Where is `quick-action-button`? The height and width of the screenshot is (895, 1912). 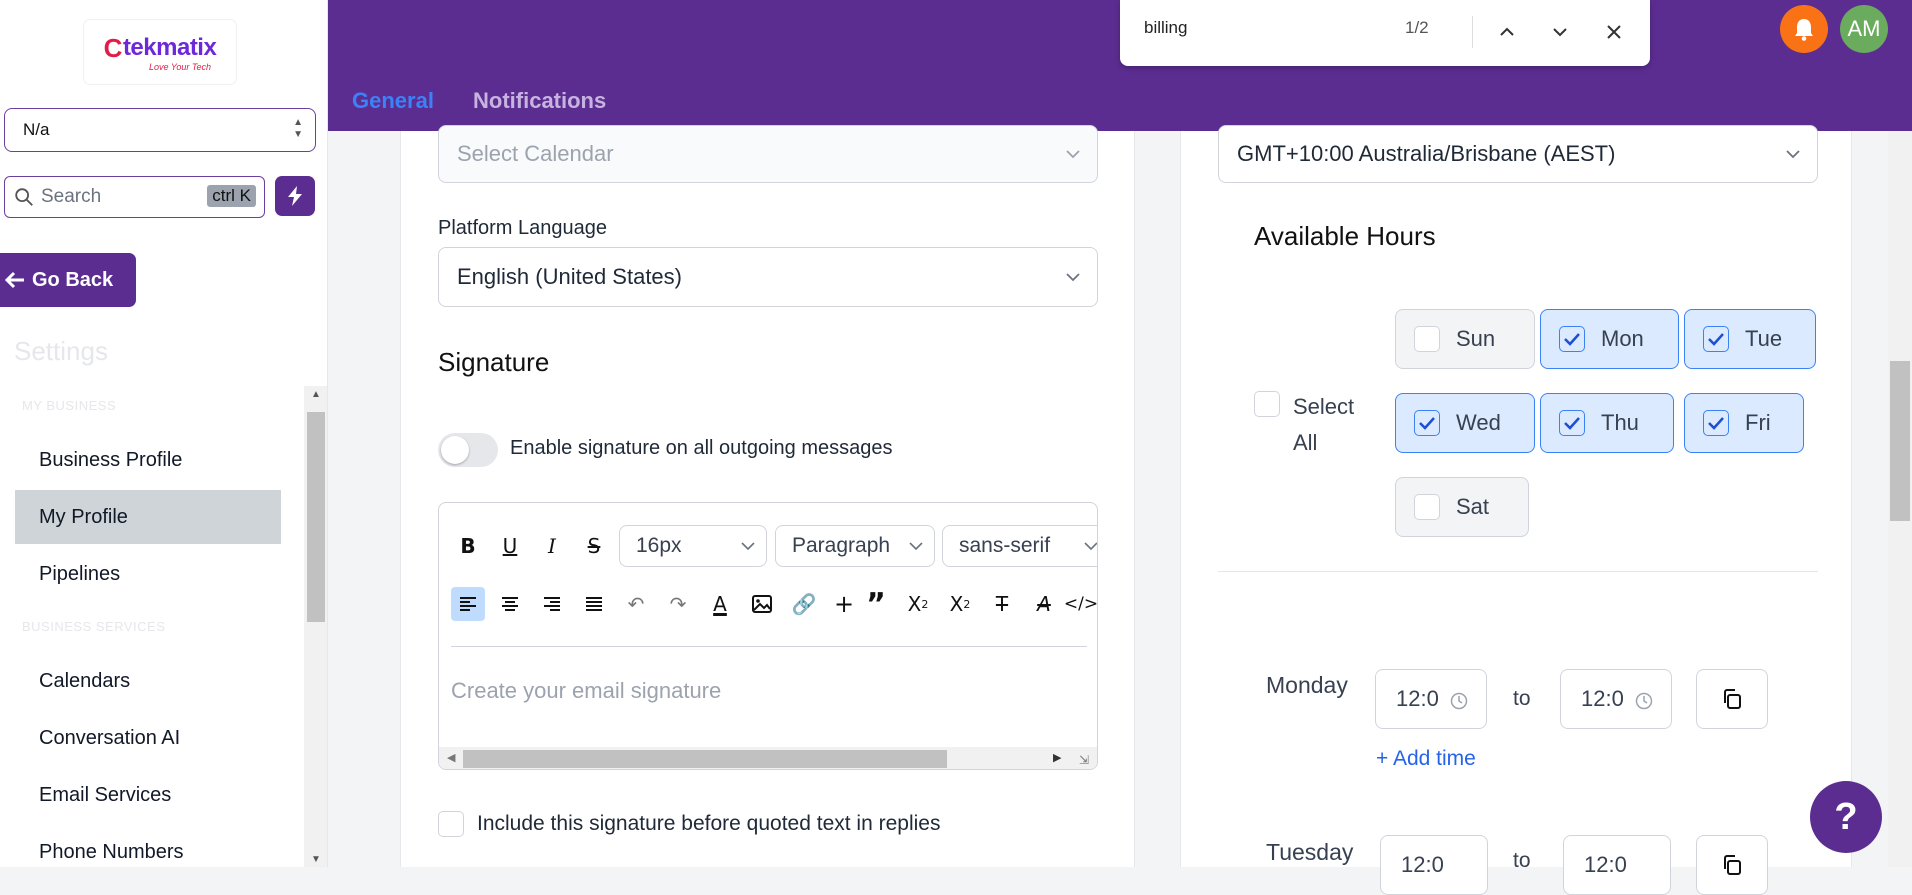 quick-action-button is located at coordinates (295, 196).